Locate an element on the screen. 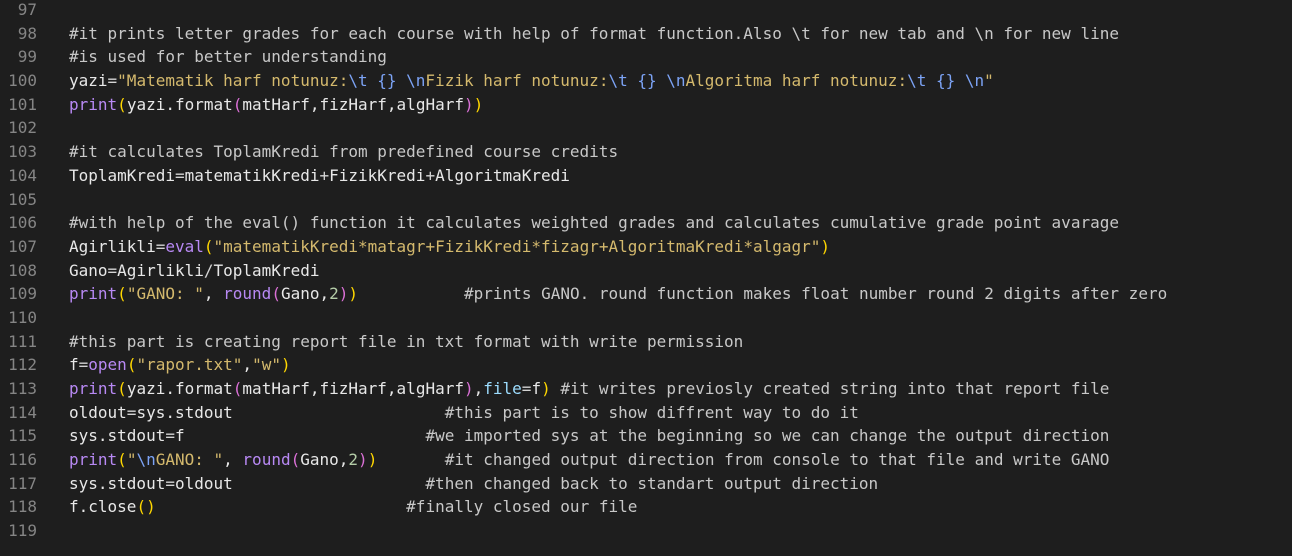  code-token: matHarf,fizHarf,algHarf is located at coordinates (353, 388).